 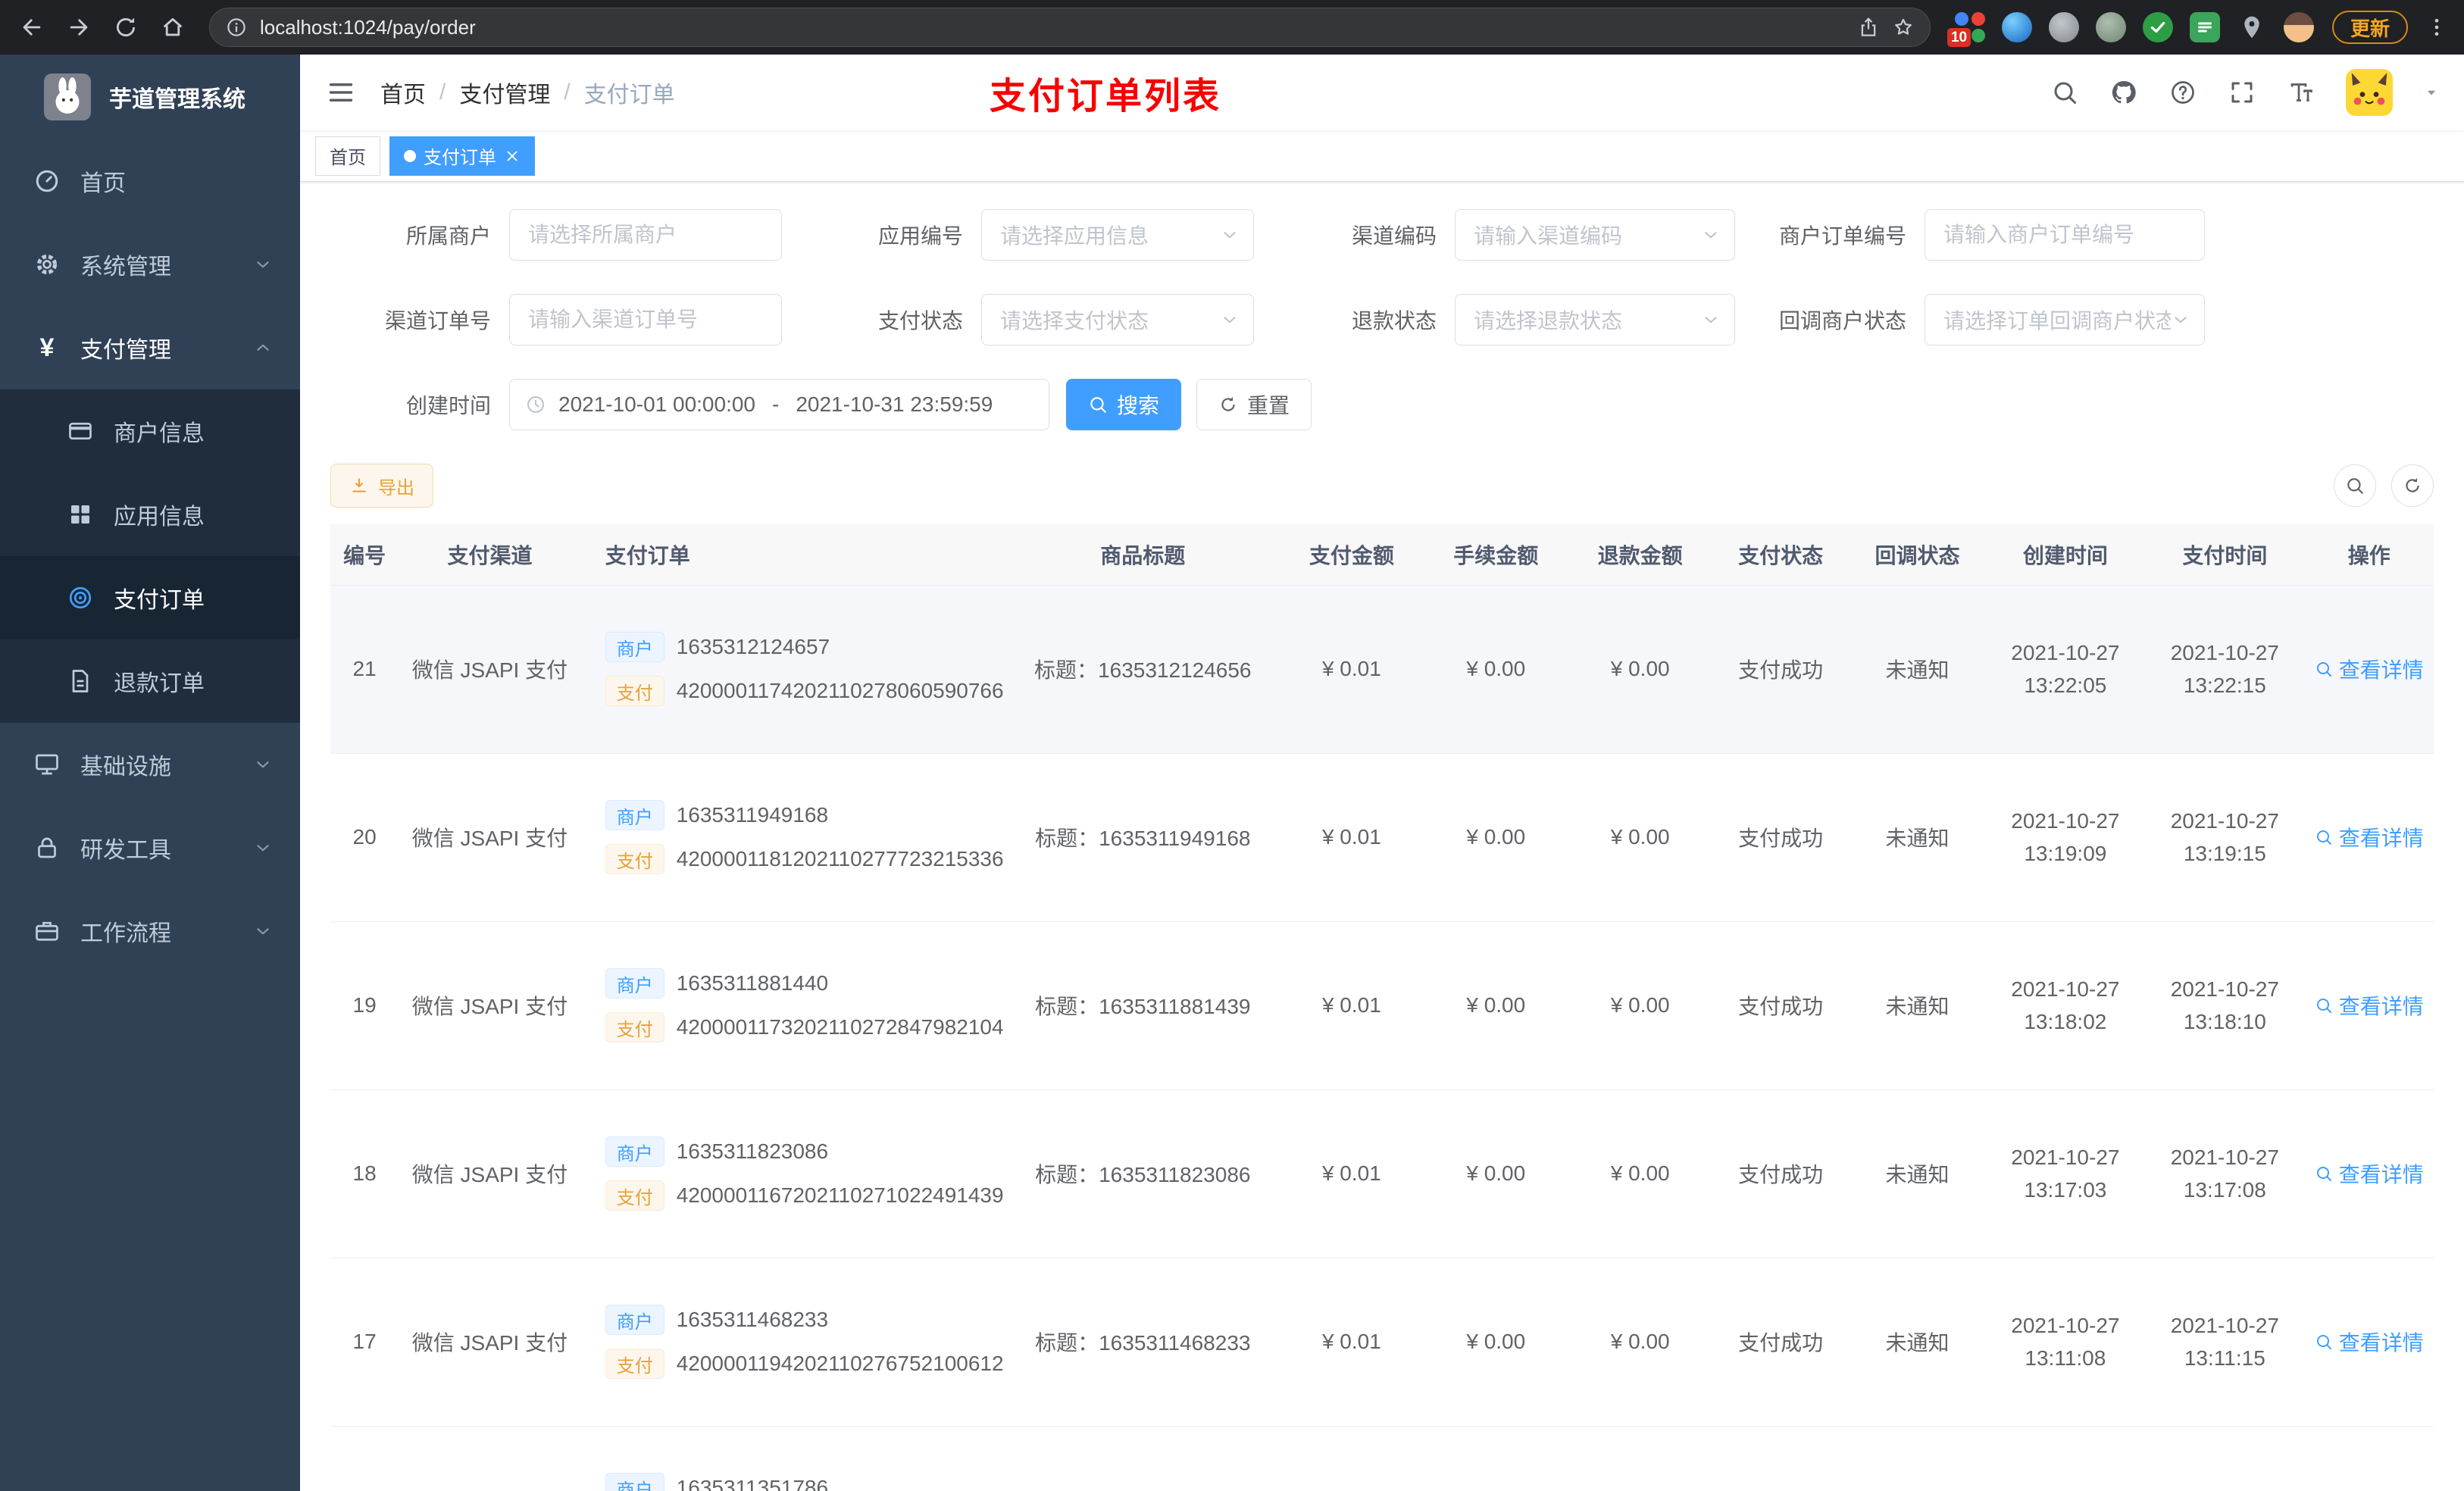 What do you see at coordinates (645, 319) in the screenshot?
I see `channel-order-no-input` at bounding box center [645, 319].